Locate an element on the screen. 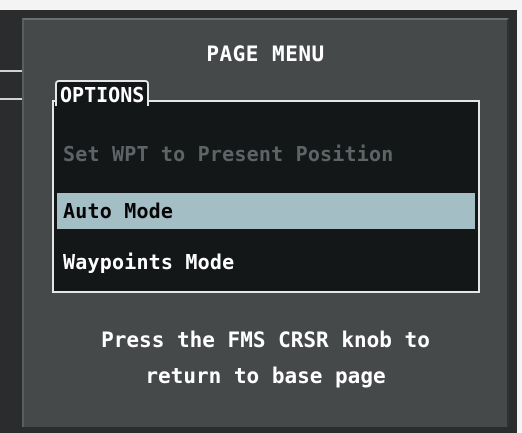 This screenshot has width=522, height=433. menu-item-waypoints-mode: Waypoints Mode is located at coordinates (266, 262).